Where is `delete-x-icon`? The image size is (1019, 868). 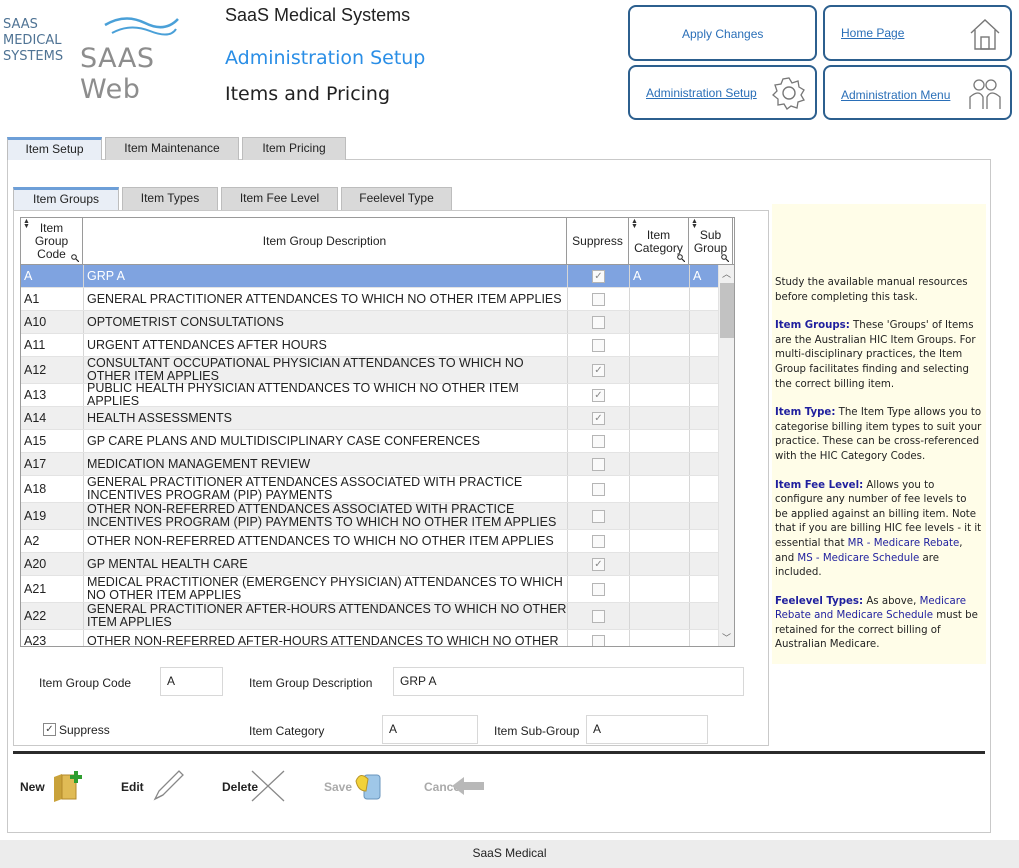 delete-x-icon is located at coordinates (268, 786).